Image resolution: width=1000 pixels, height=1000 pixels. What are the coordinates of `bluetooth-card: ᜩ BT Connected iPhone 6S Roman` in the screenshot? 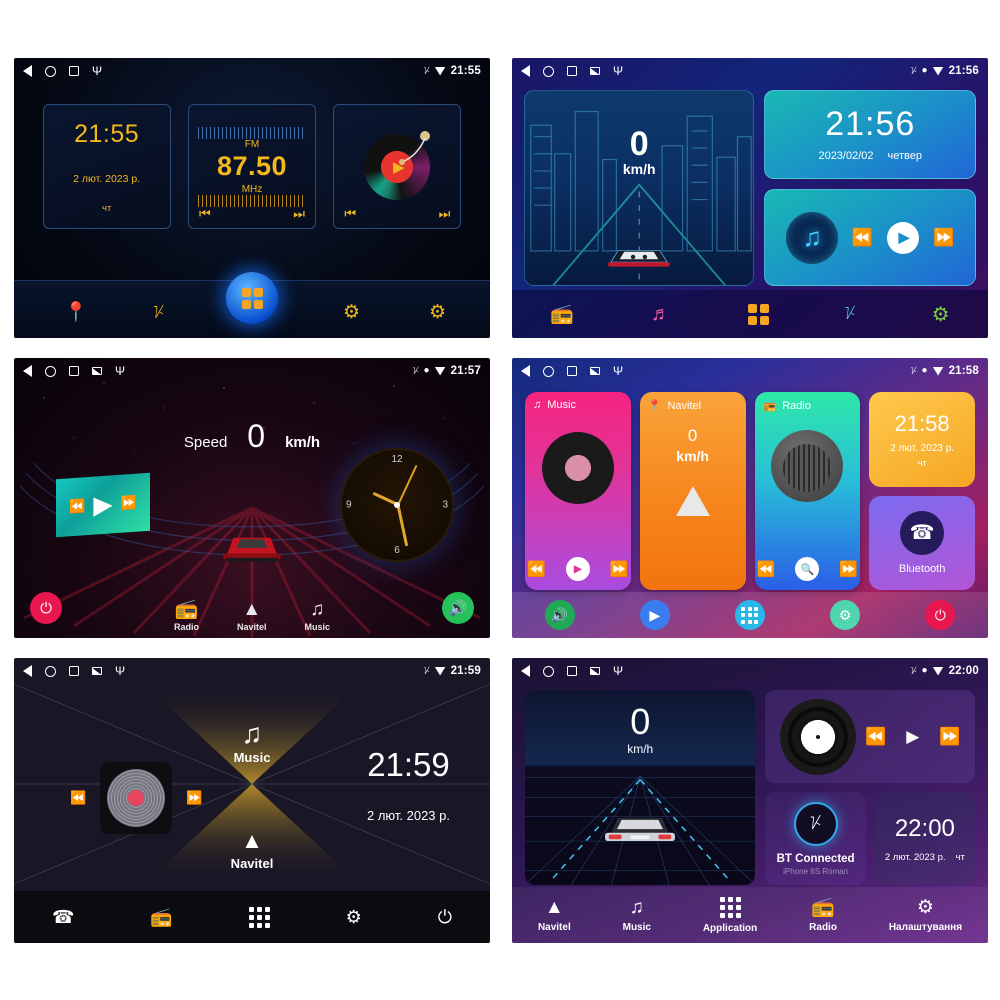 It's located at (815, 838).